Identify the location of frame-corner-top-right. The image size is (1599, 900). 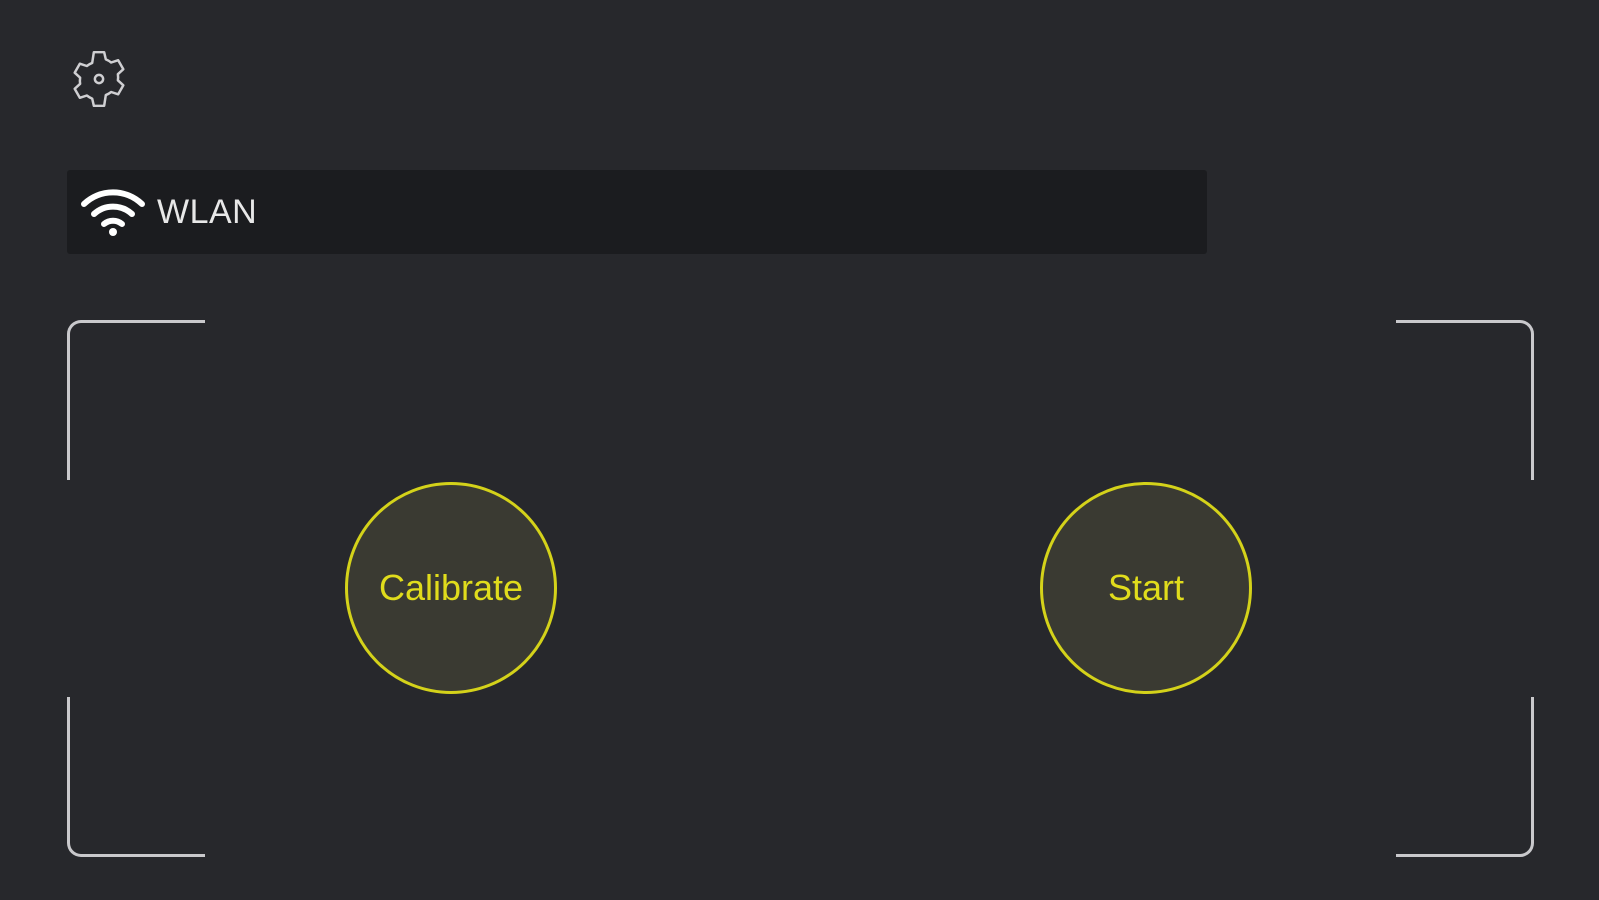
(1465, 400).